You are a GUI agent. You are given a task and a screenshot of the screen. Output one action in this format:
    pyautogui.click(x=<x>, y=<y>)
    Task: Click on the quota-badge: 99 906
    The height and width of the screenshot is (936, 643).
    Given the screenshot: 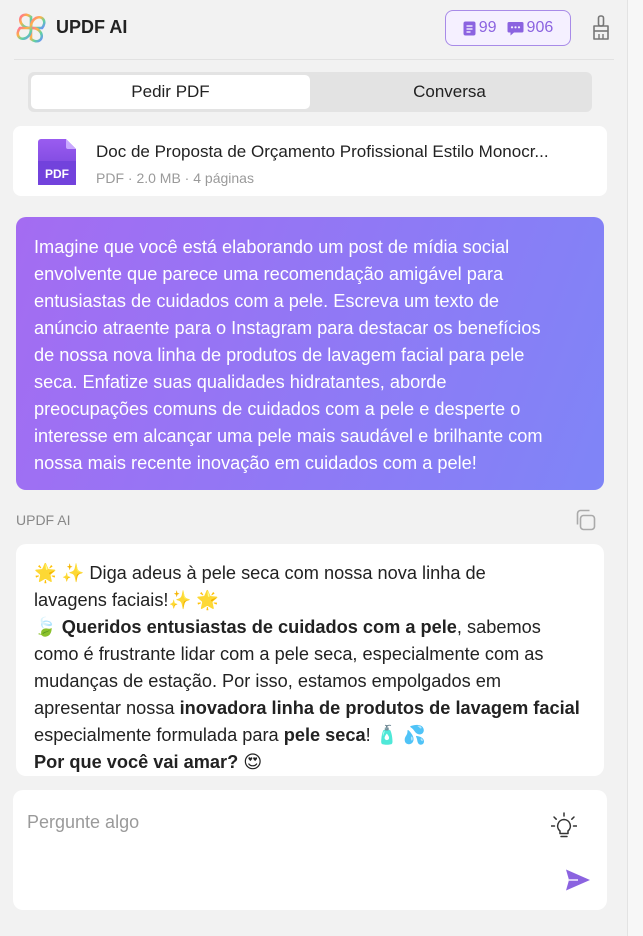 What is the action you would take?
    pyautogui.click(x=508, y=28)
    